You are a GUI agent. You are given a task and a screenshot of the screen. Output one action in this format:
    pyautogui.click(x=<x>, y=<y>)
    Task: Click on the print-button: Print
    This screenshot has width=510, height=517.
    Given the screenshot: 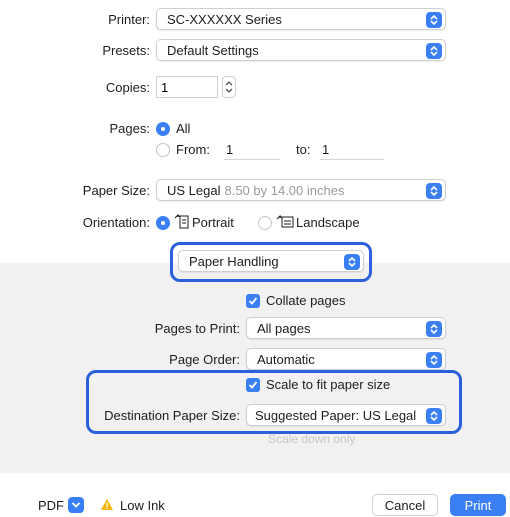 What is the action you would take?
    pyautogui.click(x=478, y=505)
    